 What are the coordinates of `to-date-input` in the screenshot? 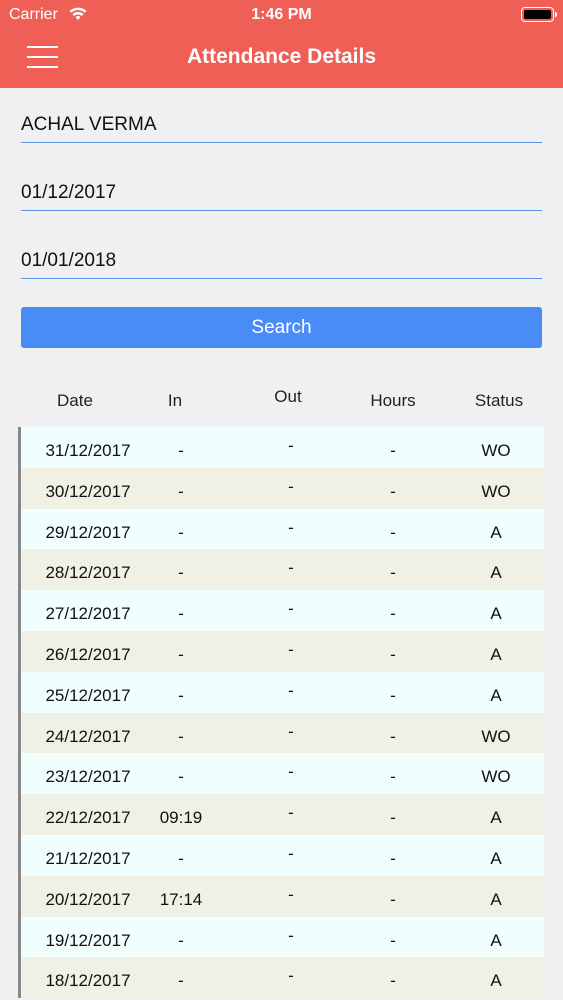 It's located at (281, 258).